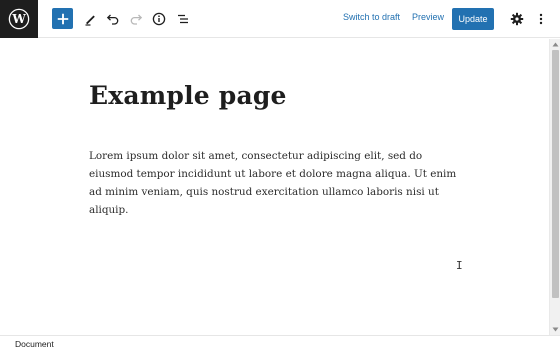 The height and width of the screenshot is (351, 560). I want to click on wordpress-logo-icon: W, so click(19, 19).